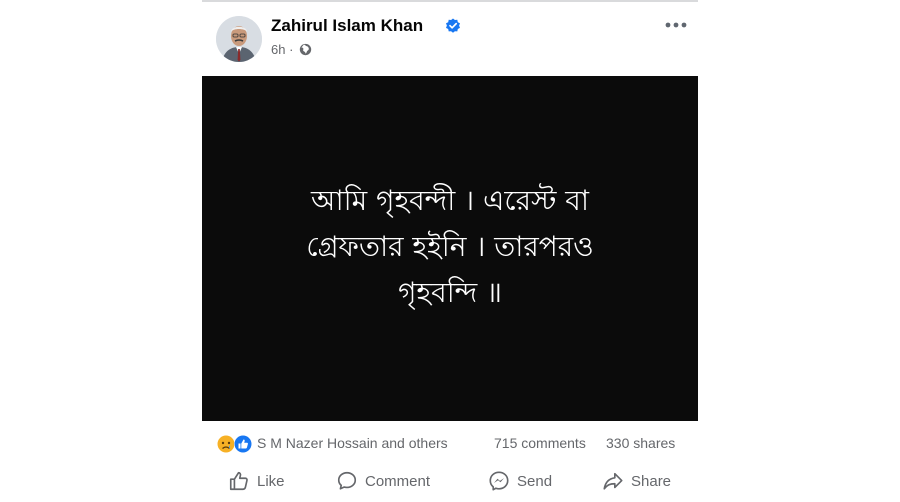  Describe the element at coordinates (535, 481) in the screenshot. I see `send-label: Send` at that location.